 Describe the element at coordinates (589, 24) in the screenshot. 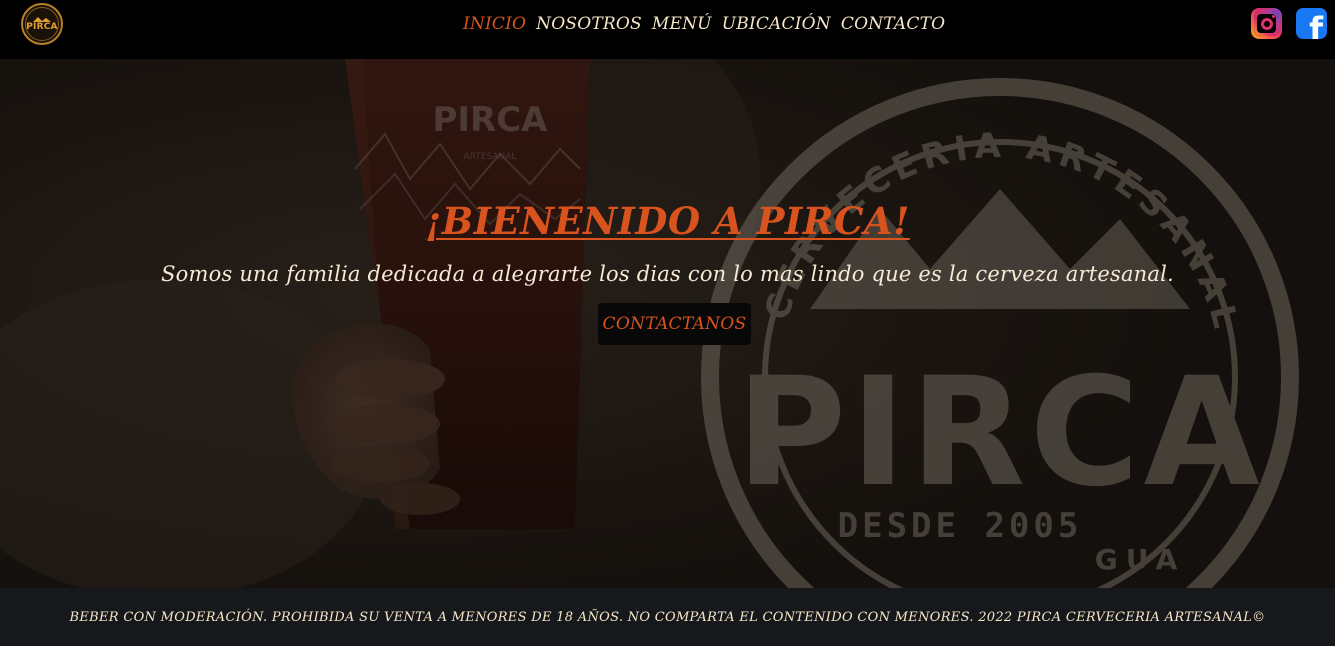

I see `nav-nosotros: NOSOTROS` at that location.